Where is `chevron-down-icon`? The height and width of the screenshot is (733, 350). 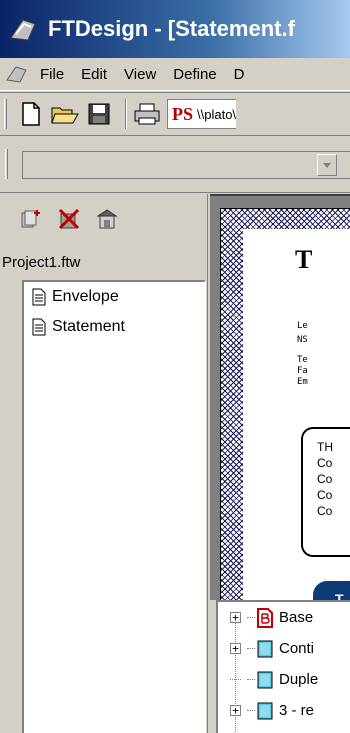 chevron-down-icon is located at coordinates (327, 165).